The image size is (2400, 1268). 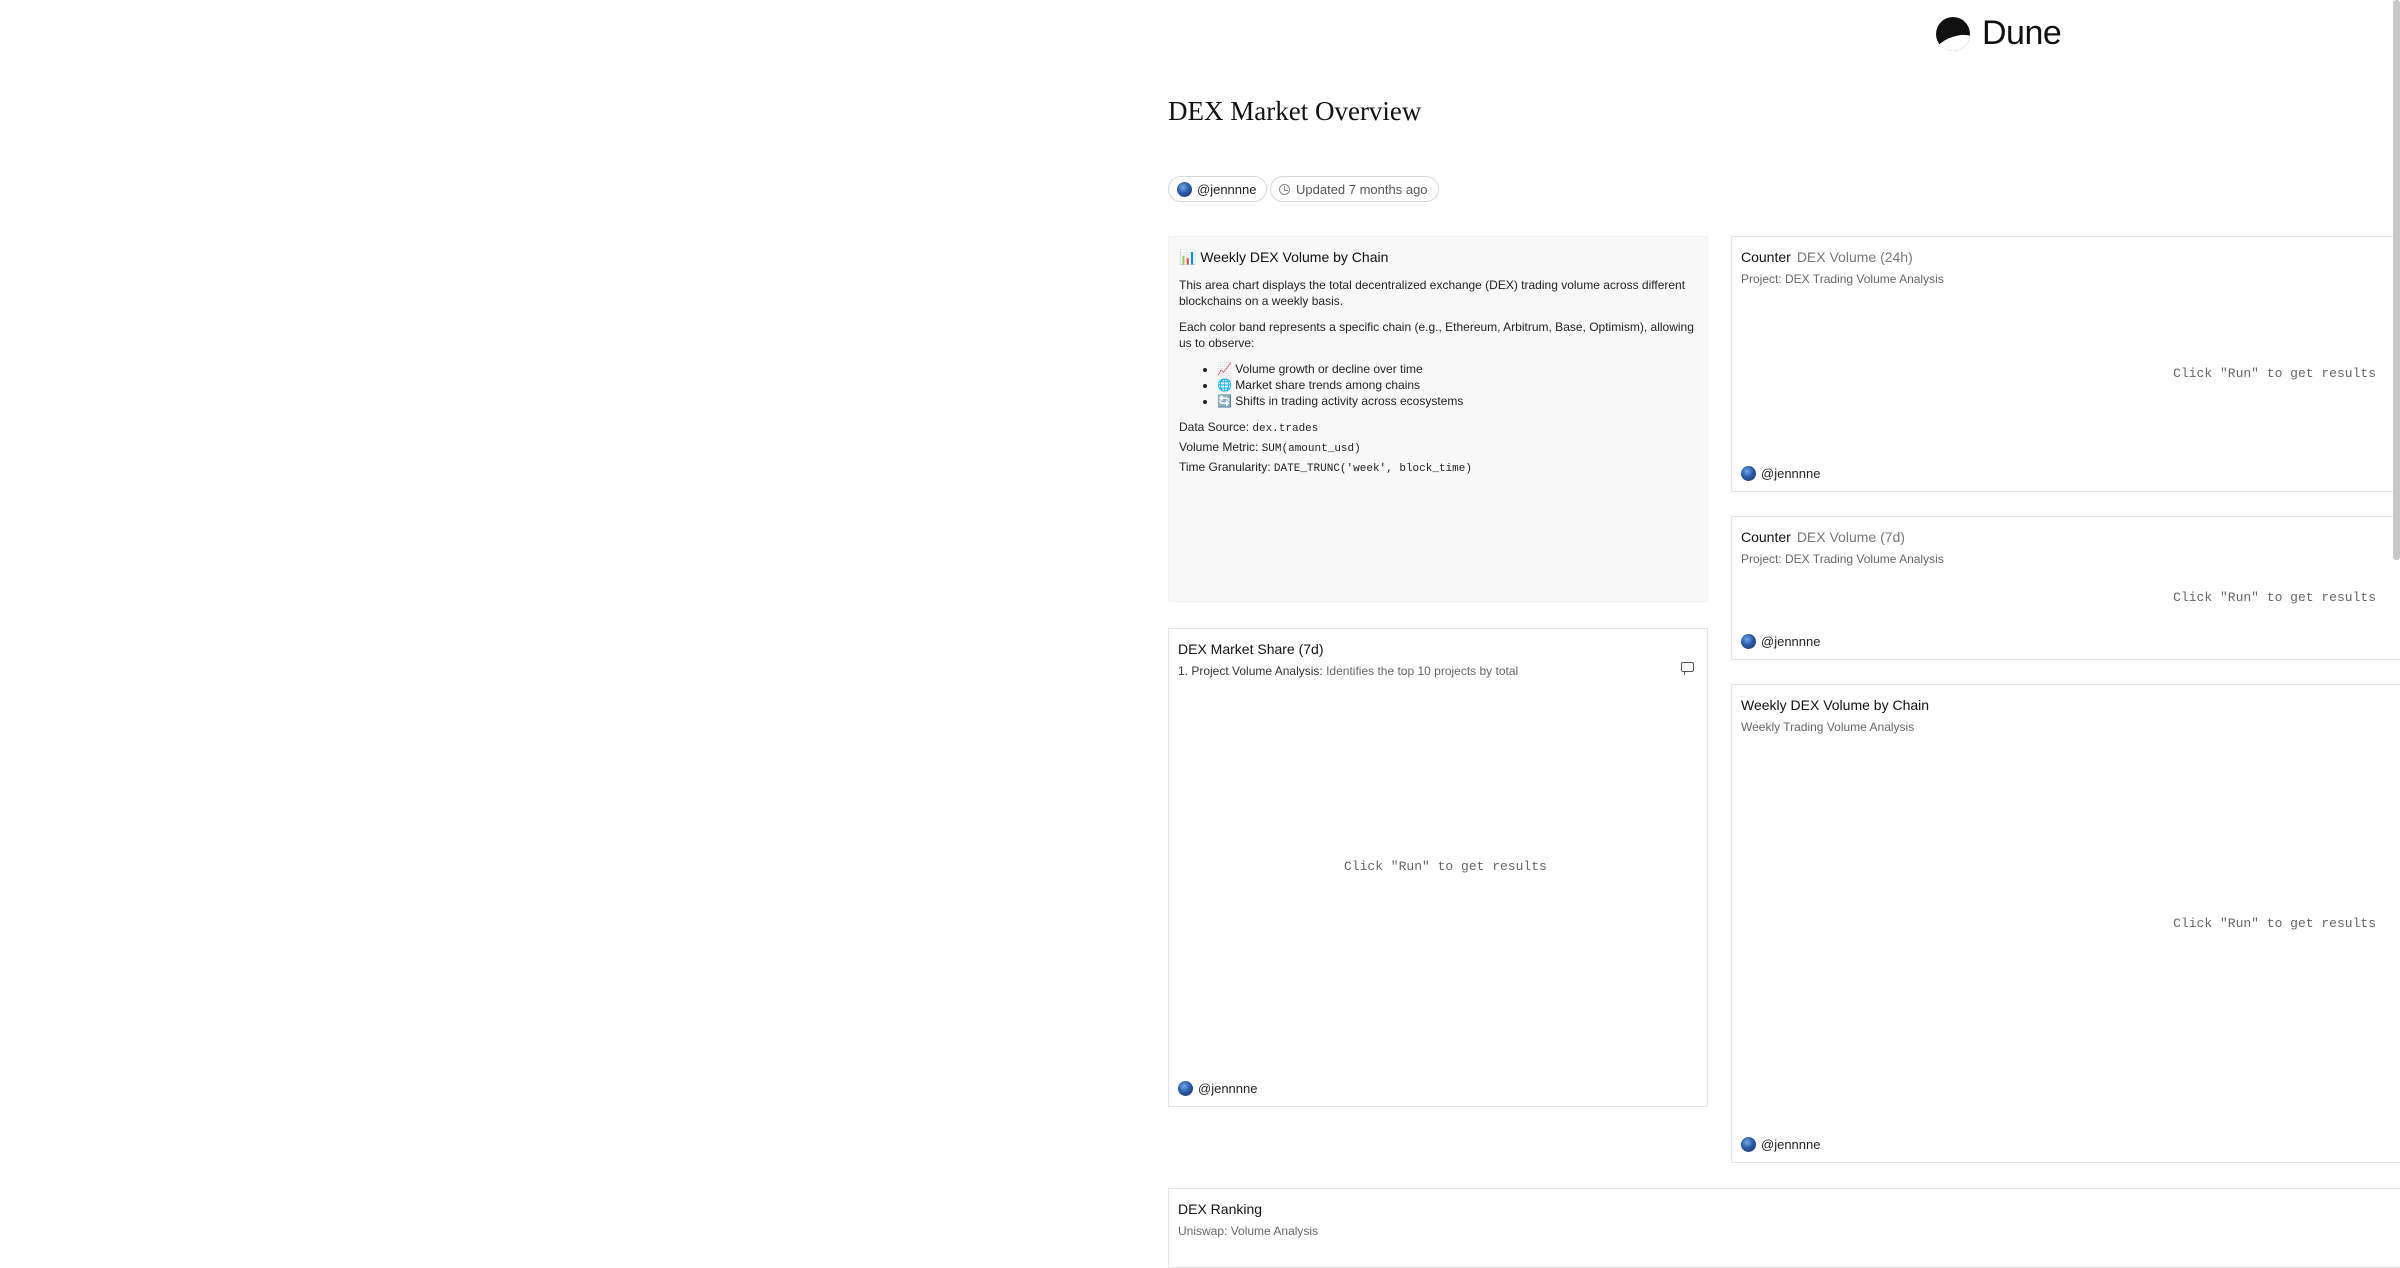 I want to click on data-source-value: dex.trades, so click(x=1285, y=429).